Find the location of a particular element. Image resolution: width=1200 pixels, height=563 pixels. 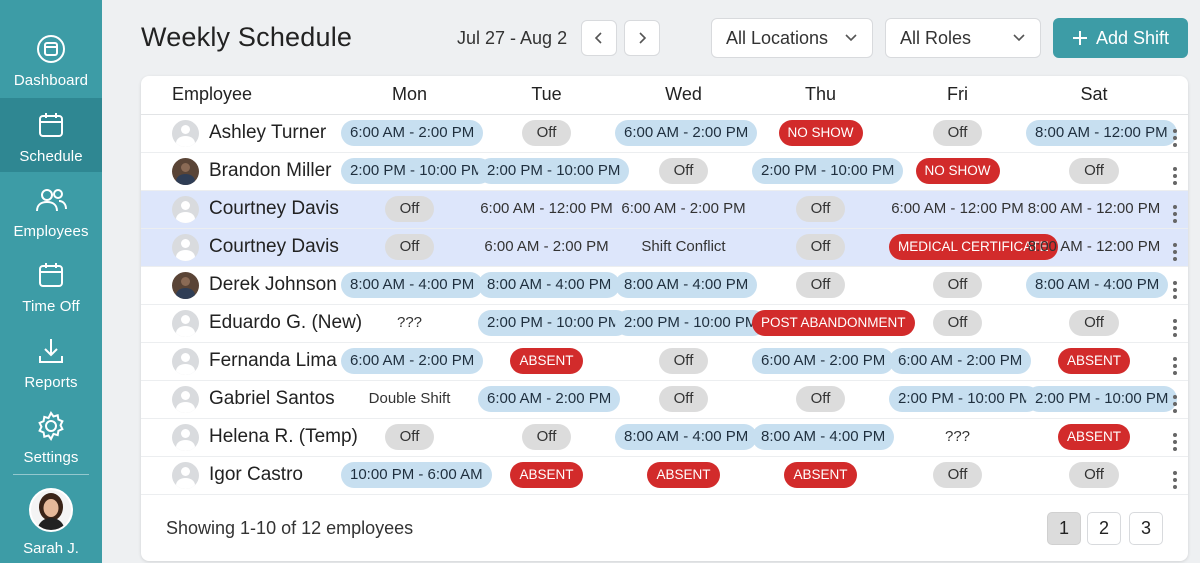

page-button-3: 3 is located at coordinates (1146, 528).